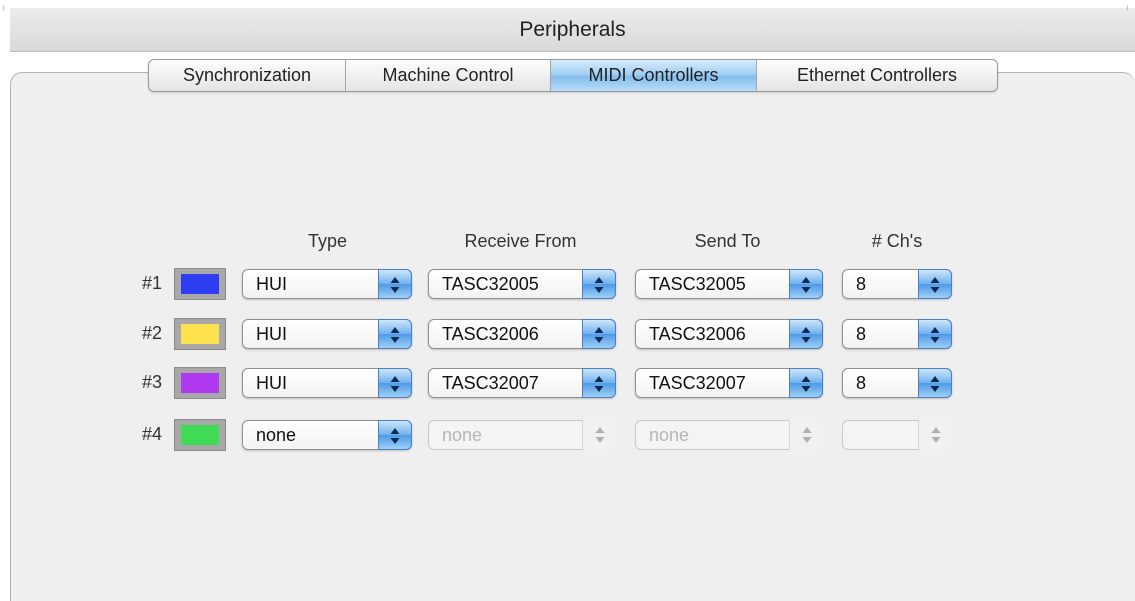  Describe the element at coordinates (520, 241) in the screenshot. I see `column-header-receive-from: Receive From` at that location.